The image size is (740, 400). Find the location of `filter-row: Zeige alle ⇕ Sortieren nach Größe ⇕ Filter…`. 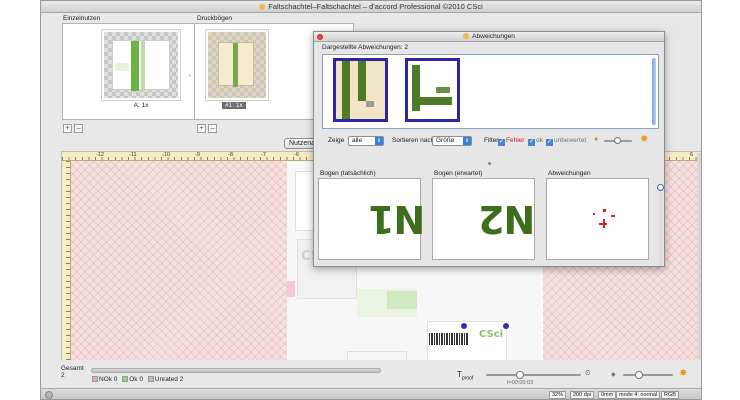

filter-row: Zeige alle ⇕ Sortieren nach Größe ⇕ Filter… is located at coordinates (489, 141).